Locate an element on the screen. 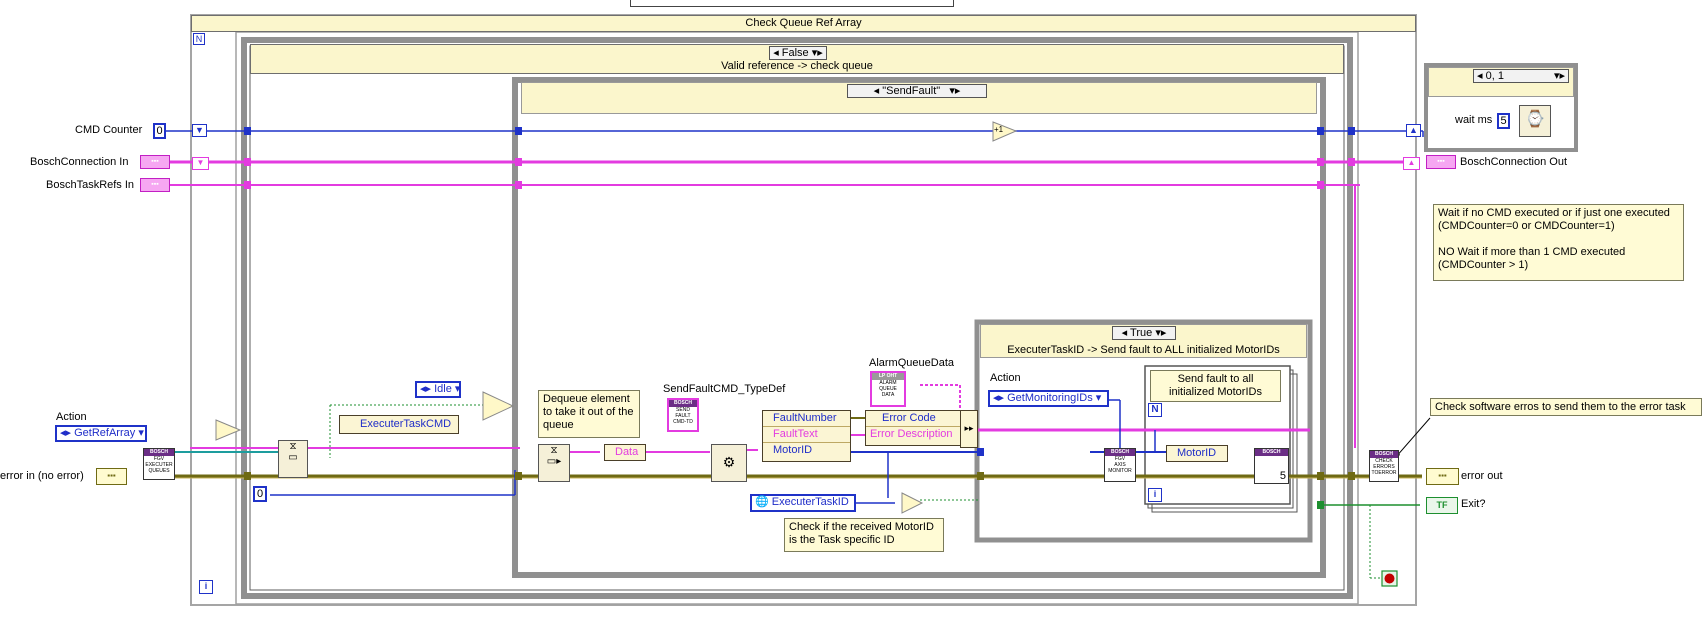 This screenshot has height=623, width=1706. cluster-shift-icon: ▼ is located at coordinates (200, 163).